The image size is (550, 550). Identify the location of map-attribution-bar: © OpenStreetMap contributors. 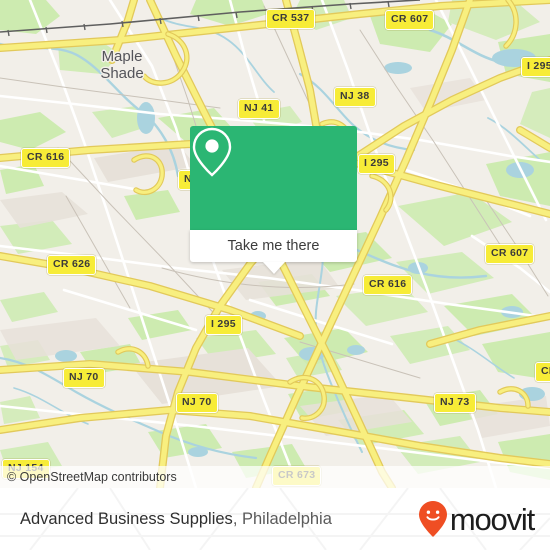
(275, 477).